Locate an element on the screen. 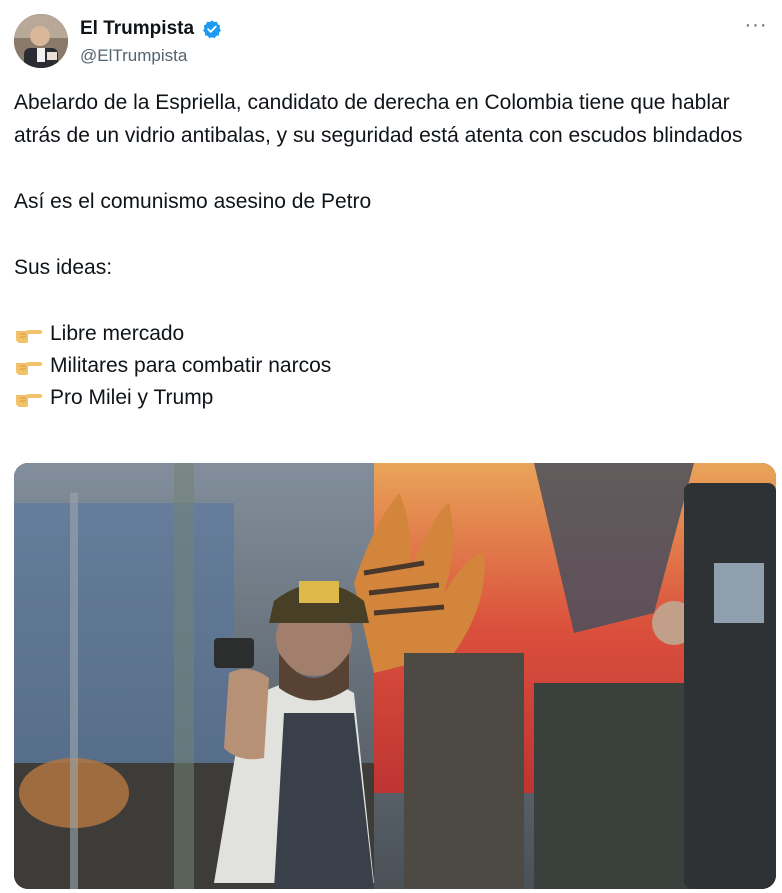 Image resolution: width=782 pixels, height=893 pixels. idea-text: Pro Milei y Trump is located at coordinates (132, 397).